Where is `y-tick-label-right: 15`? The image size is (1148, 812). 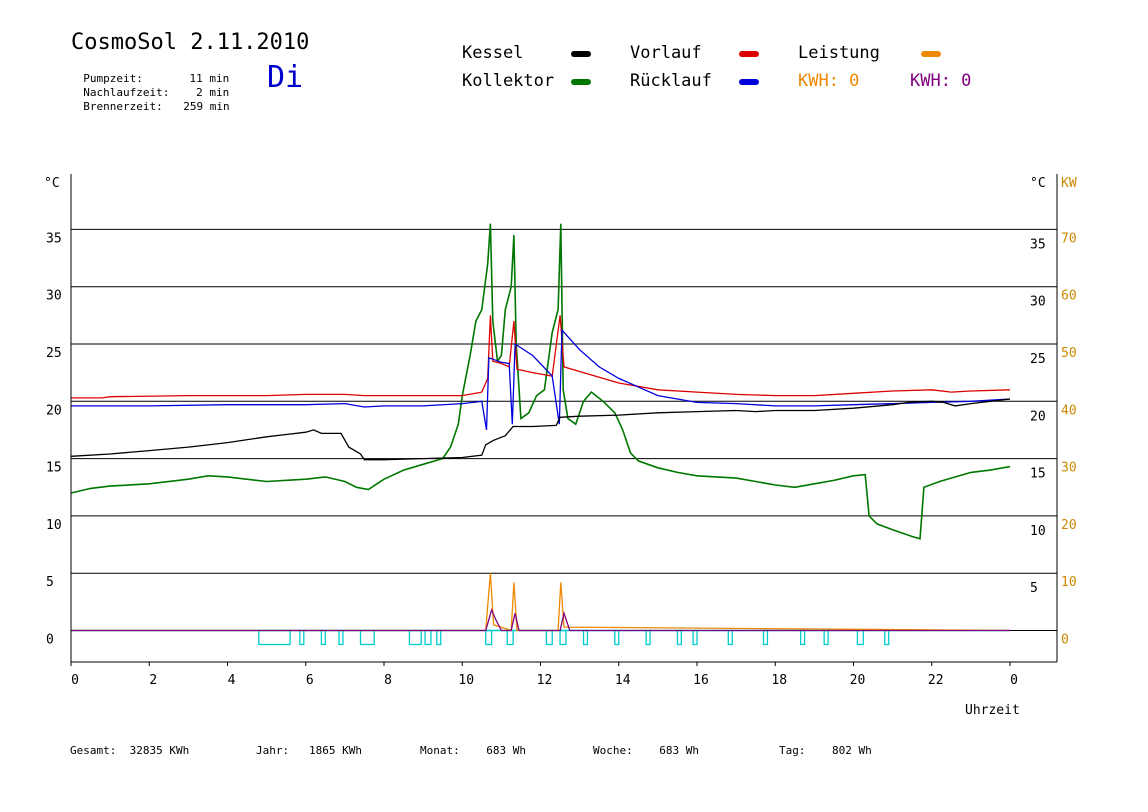
y-tick-label-right: 15 is located at coordinates (1038, 474).